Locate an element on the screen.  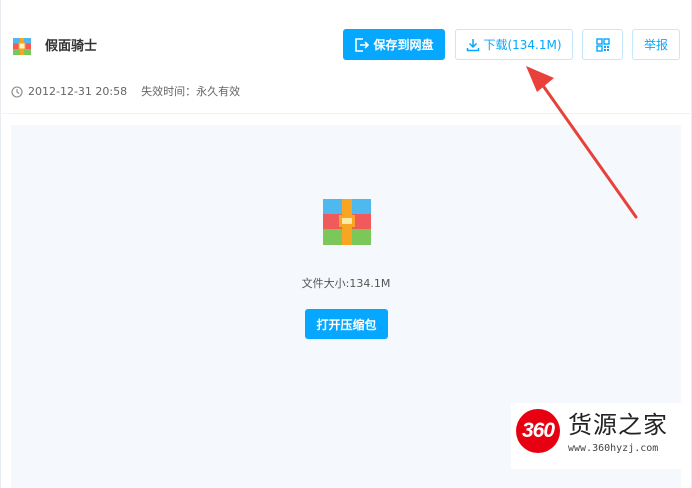
save-icon is located at coordinates (362, 44).